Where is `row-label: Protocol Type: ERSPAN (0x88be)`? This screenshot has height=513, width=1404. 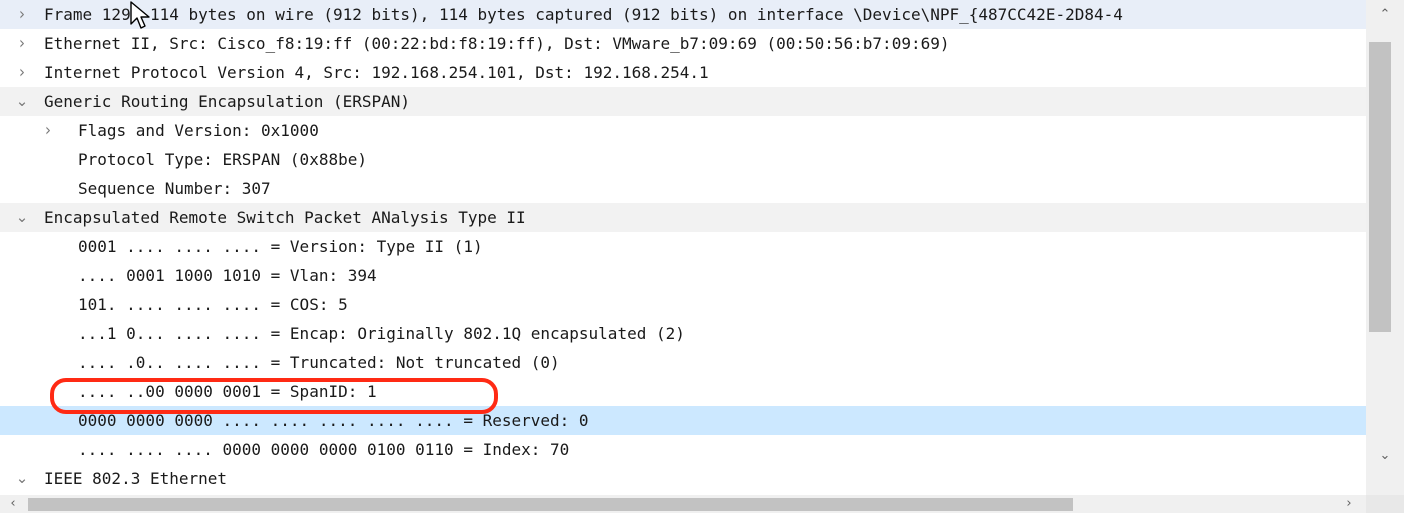
row-label: Protocol Type: ERSPAN (0x88be) is located at coordinates (222, 159).